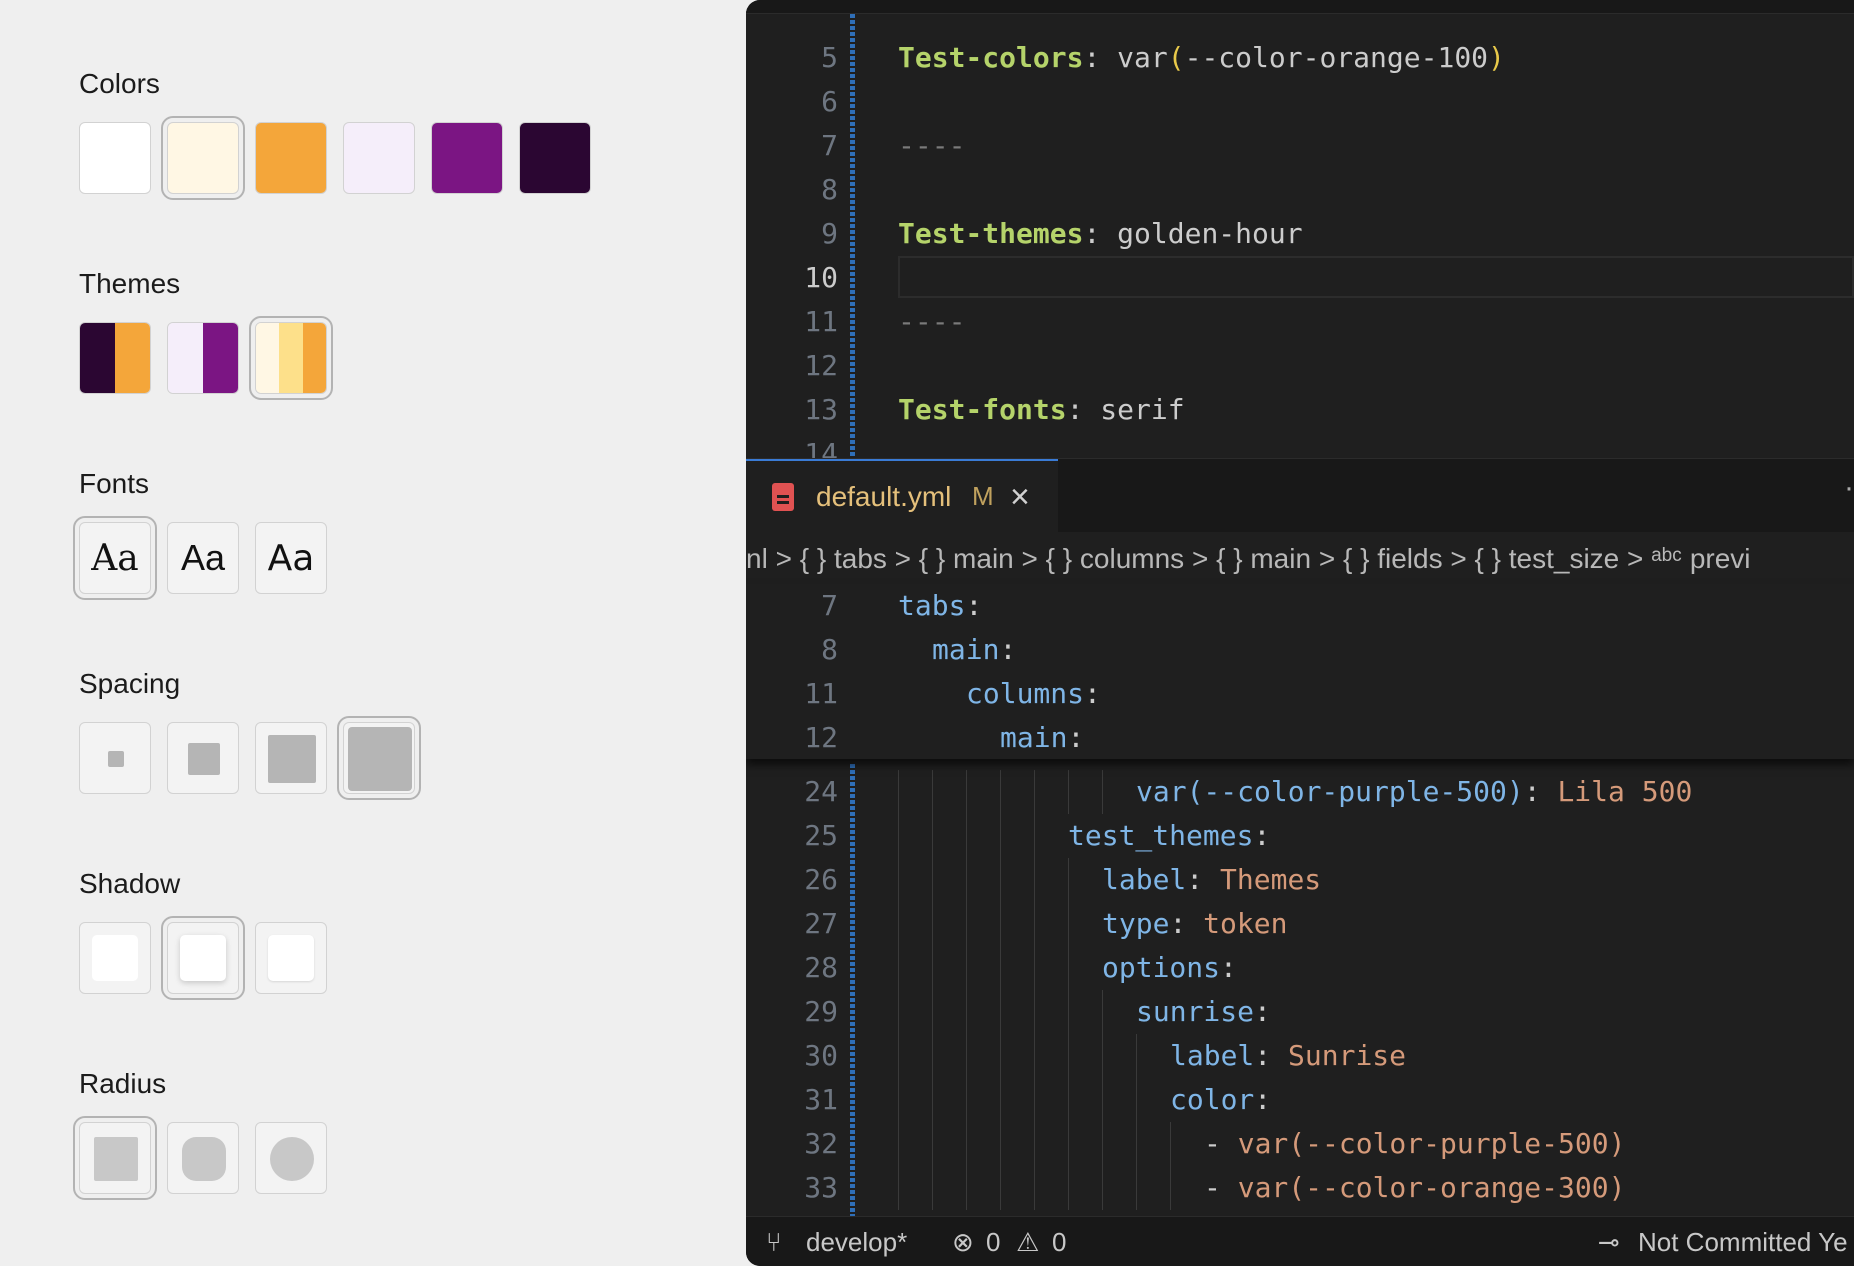 The width and height of the screenshot is (1854, 1266). Describe the element at coordinates (1300, 234) in the screenshot. I see `code-line: 9 Test-themes: golden-hour` at that location.